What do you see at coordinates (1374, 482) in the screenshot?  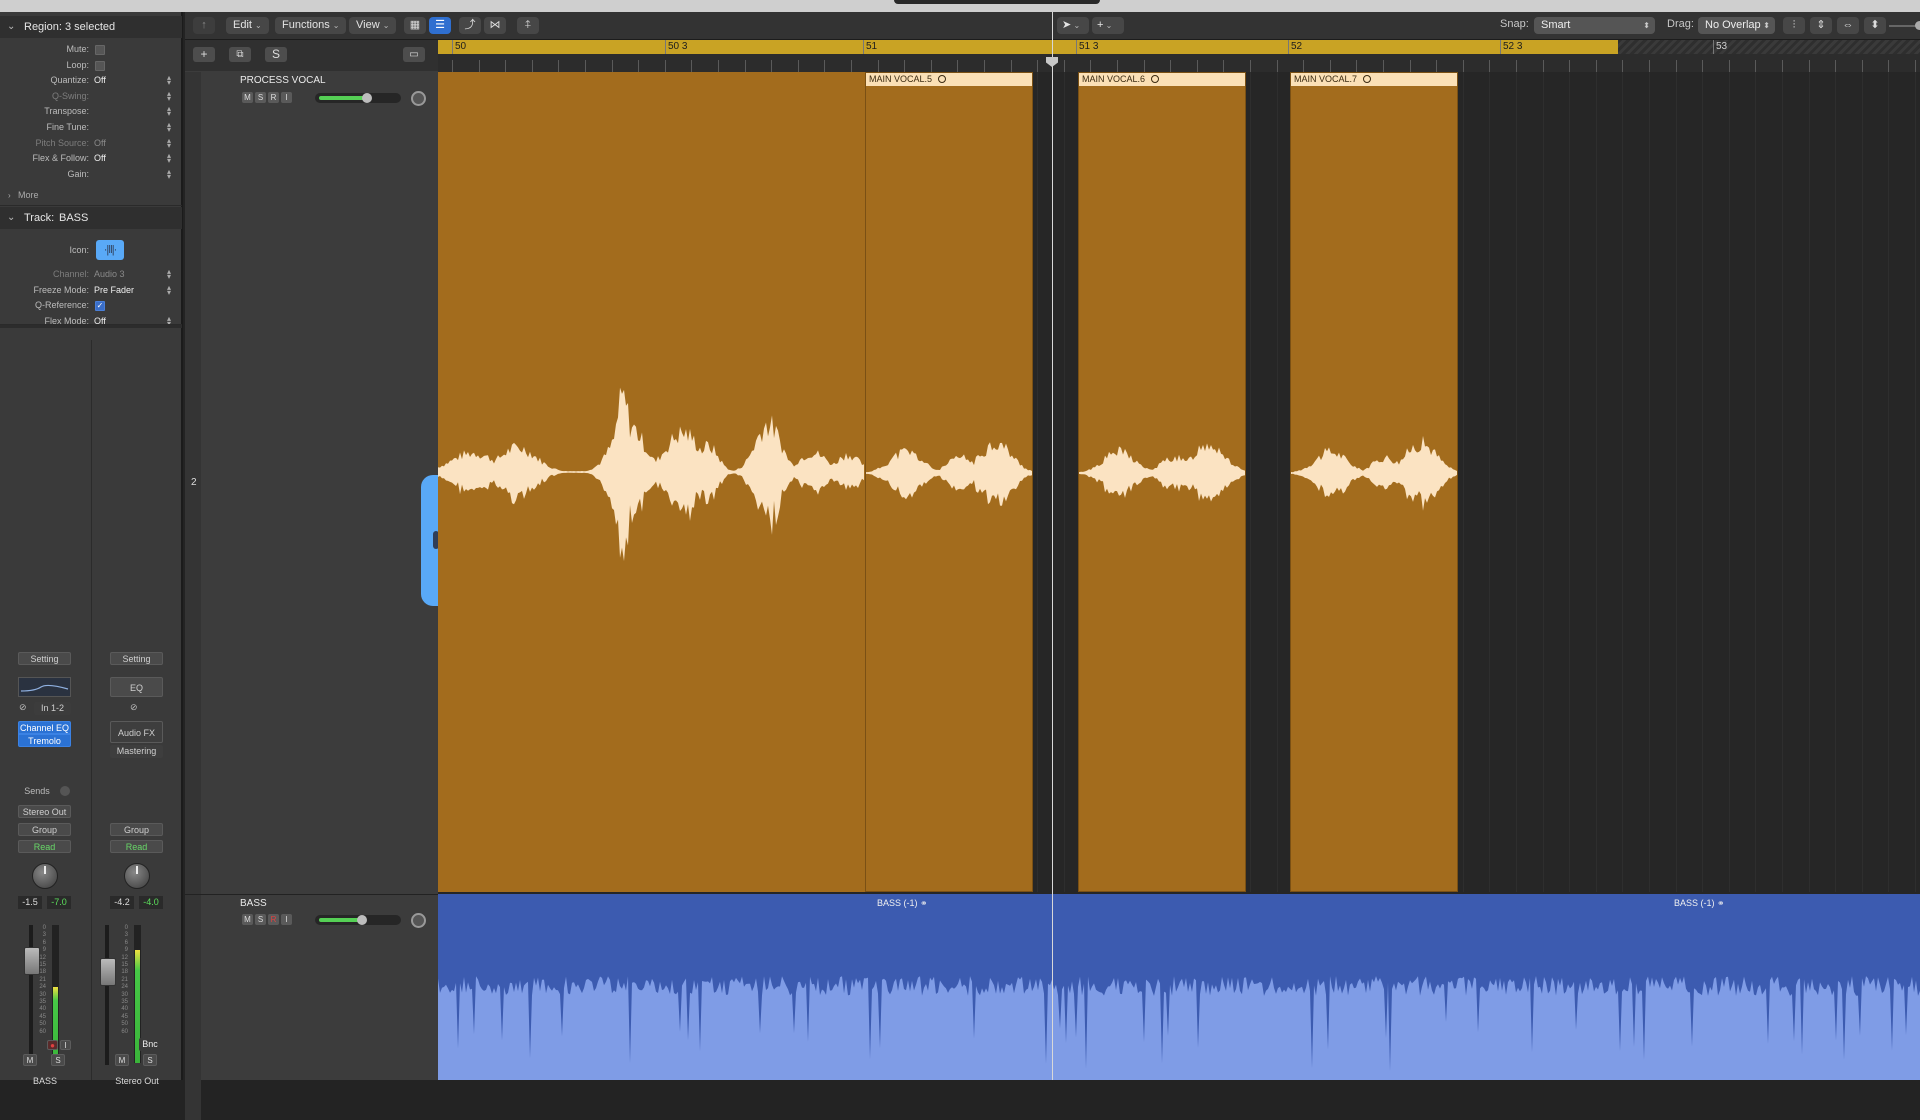 I see `region-main-vocal-7: MAIN VOCAL.7` at bounding box center [1374, 482].